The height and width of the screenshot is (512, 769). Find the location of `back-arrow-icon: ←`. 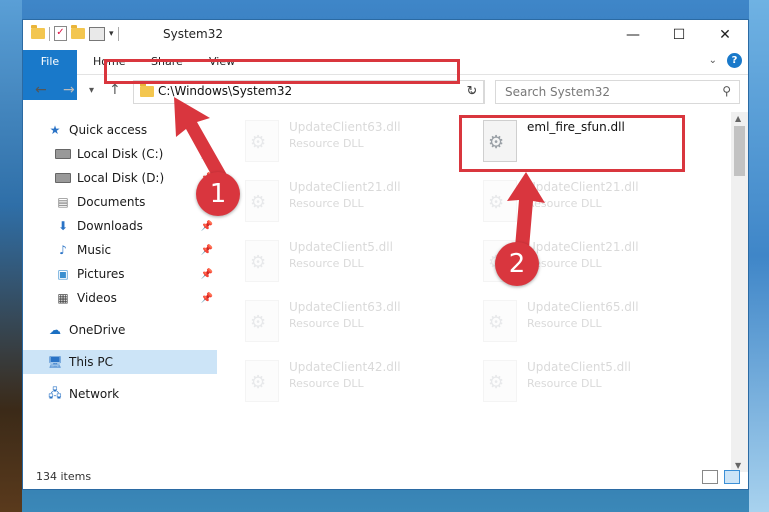

back-arrow-icon: ← is located at coordinates (41, 90).